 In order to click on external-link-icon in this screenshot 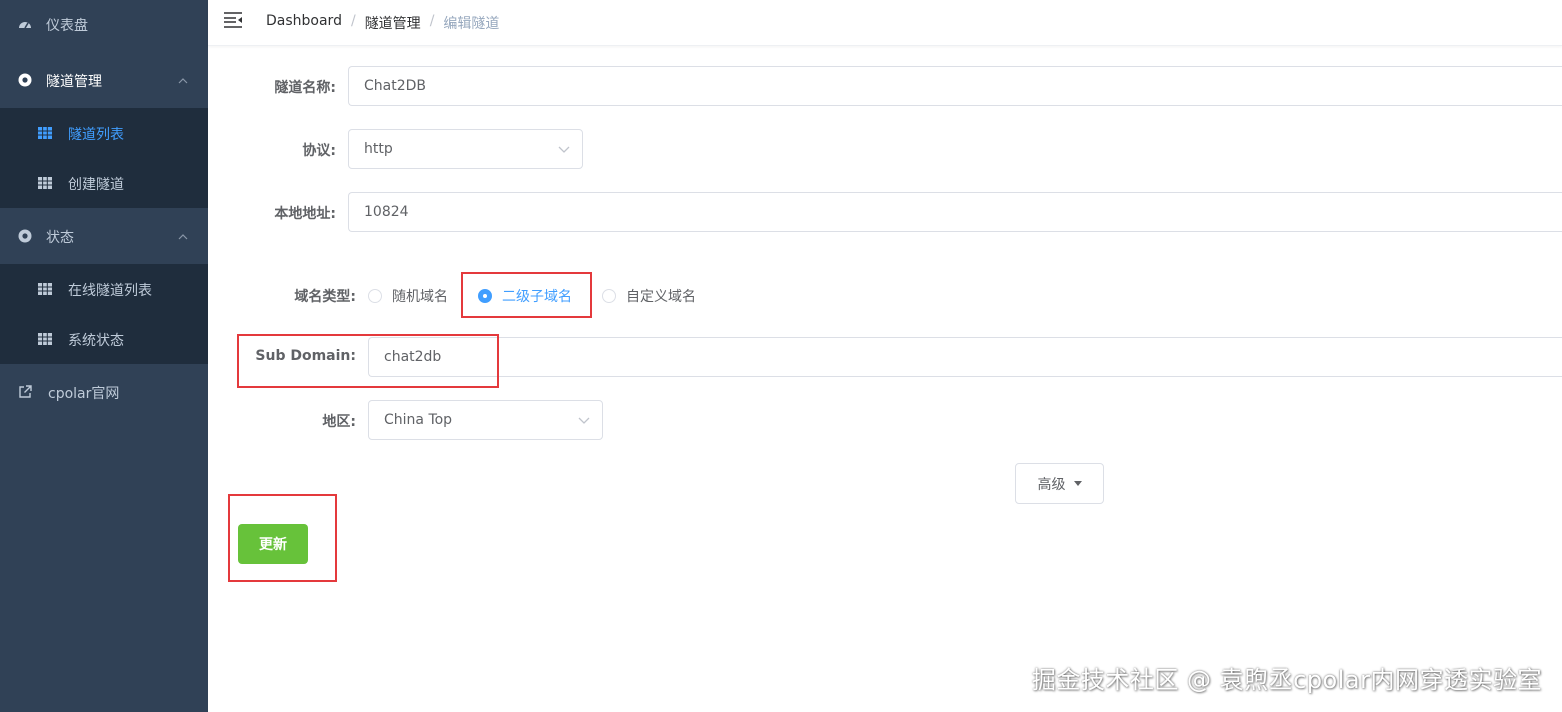, I will do `click(25, 391)`.